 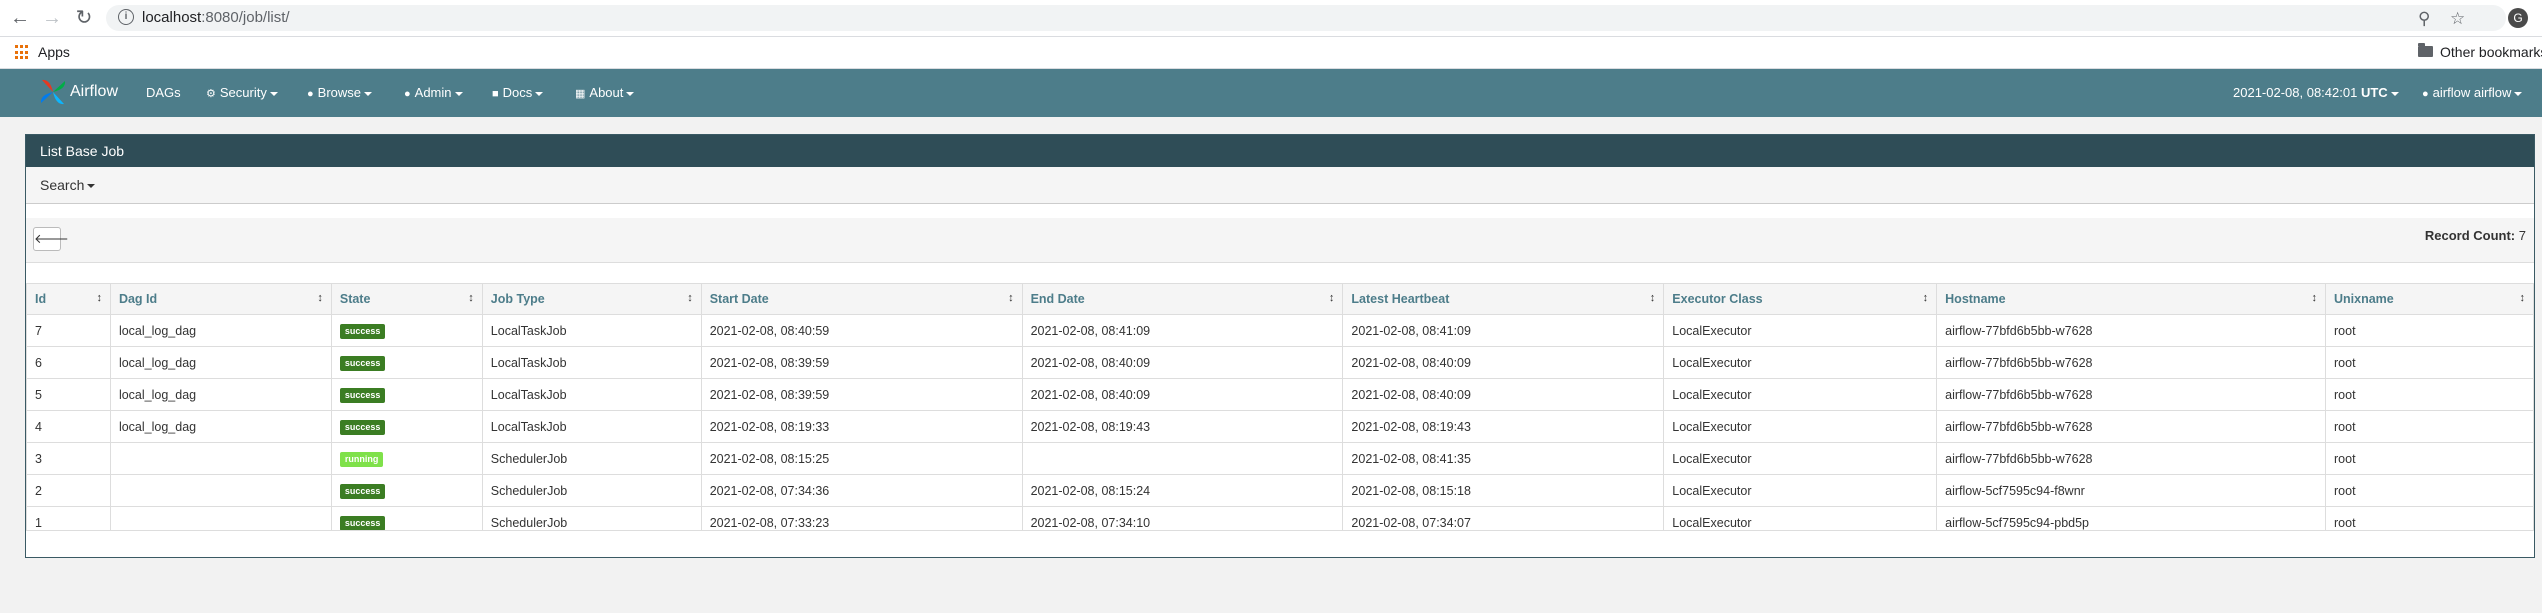 What do you see at coordinates (1800, 299) in the screenshot?
I see `column-header: Executor Class ↕` at bounding box center [1800, 299].